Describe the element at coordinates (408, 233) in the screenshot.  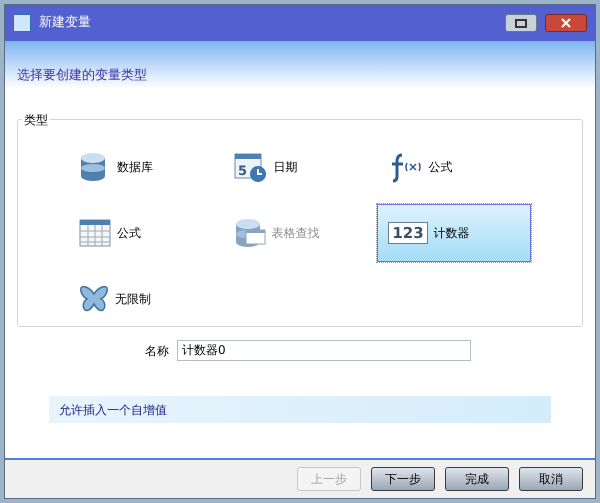
I see `counter-icon: 123` at that location.